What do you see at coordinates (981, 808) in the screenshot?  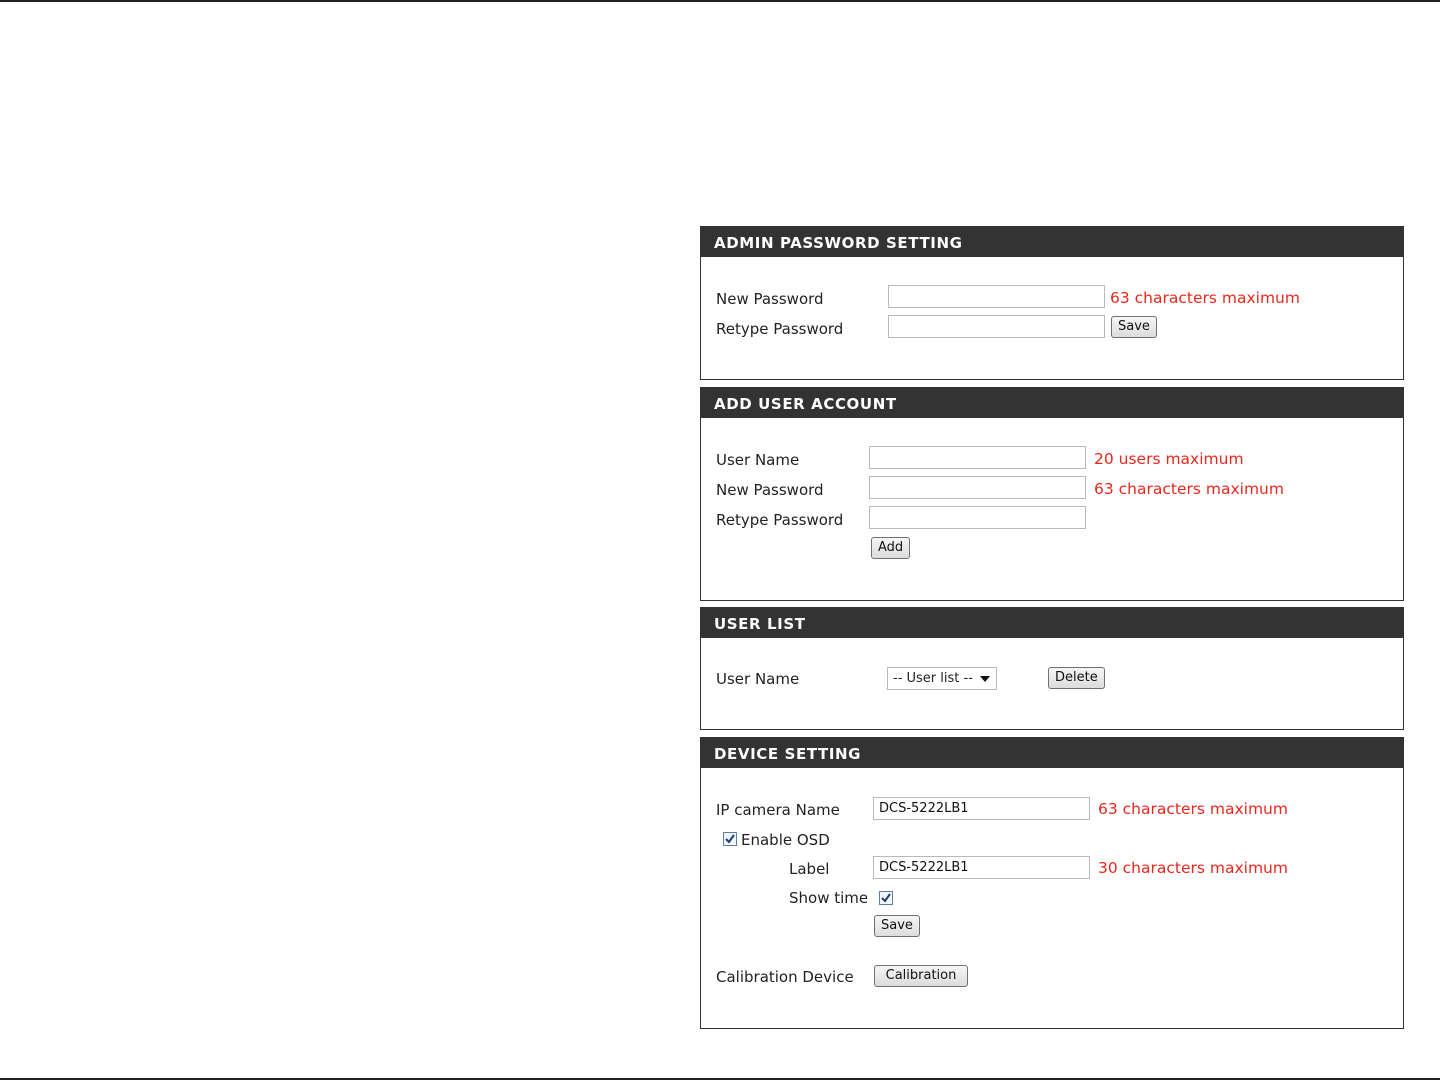 I see `camera-name-input` at bounding box center [981, 808].